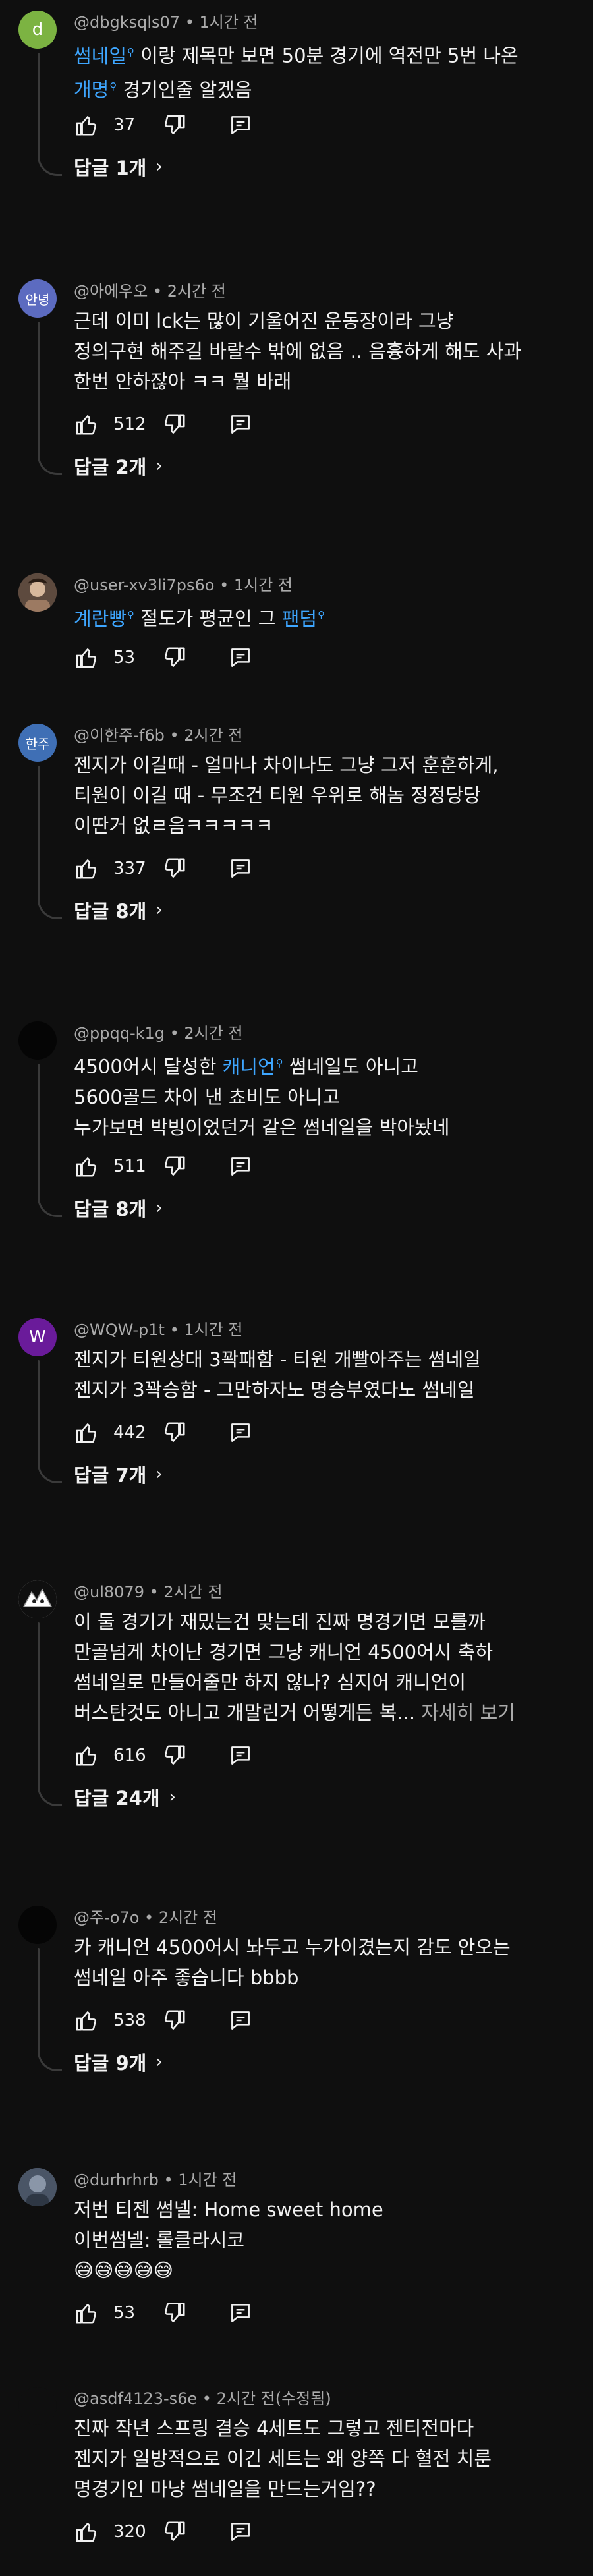 Image resolution: width=593 pixels, height=2576 pixels. I want to click on avatar: W, so click(37, 1337).